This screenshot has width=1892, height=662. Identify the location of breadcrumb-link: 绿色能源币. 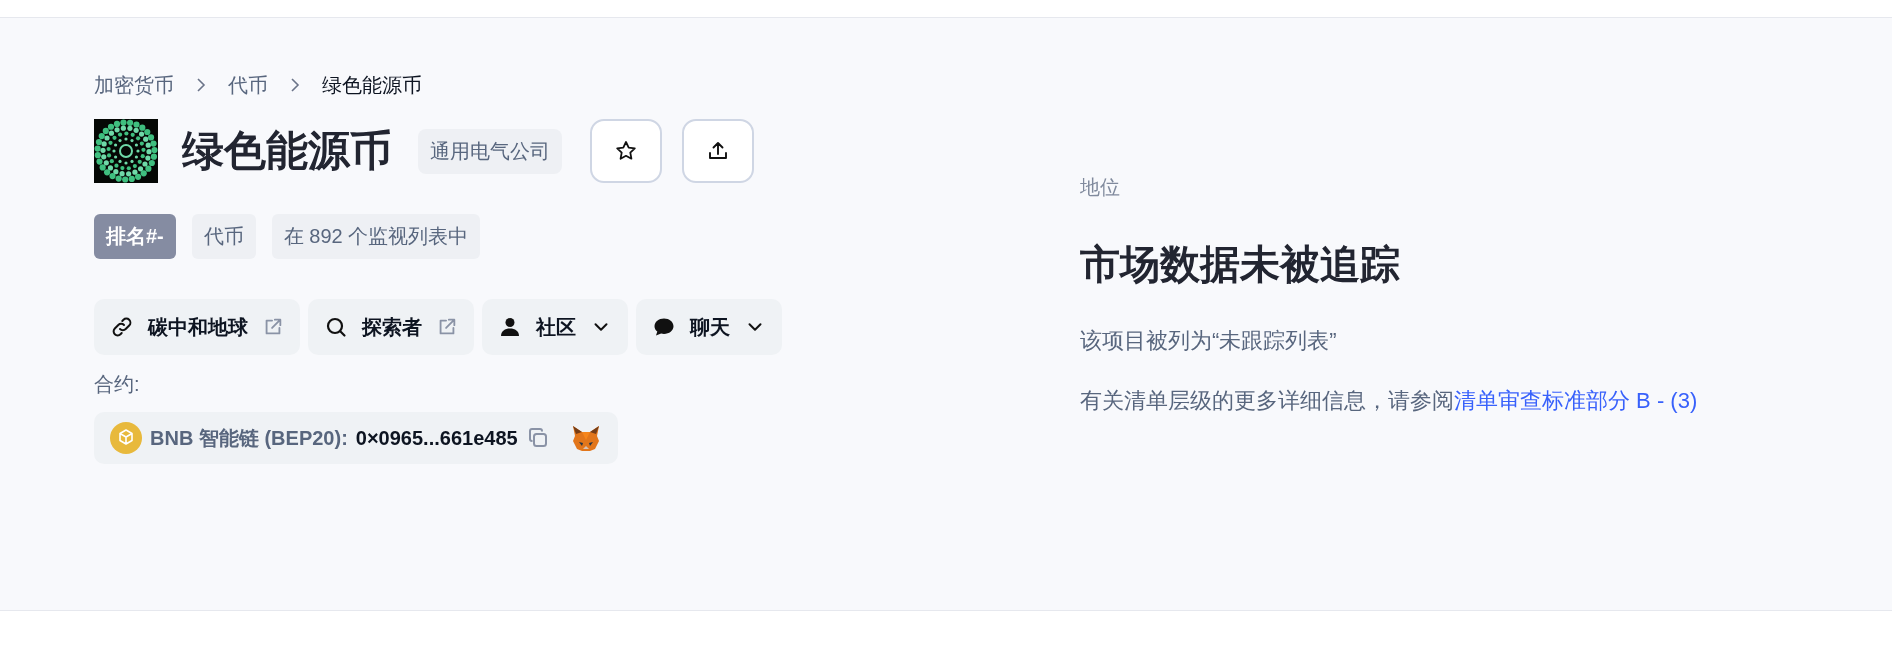
(372, 85).